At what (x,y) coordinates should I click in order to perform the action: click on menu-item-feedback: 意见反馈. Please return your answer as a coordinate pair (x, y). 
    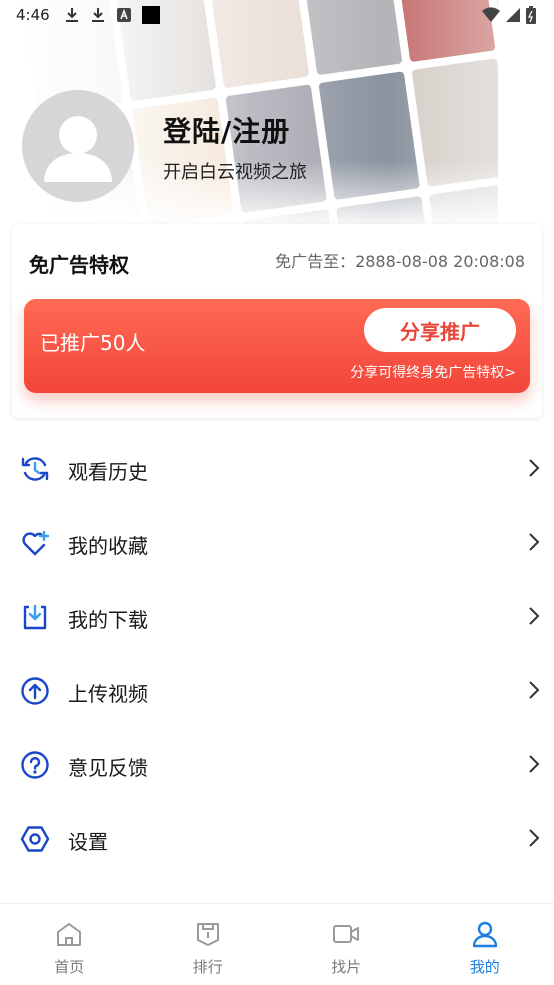
    Looking at the image, I should click on (277, 765).